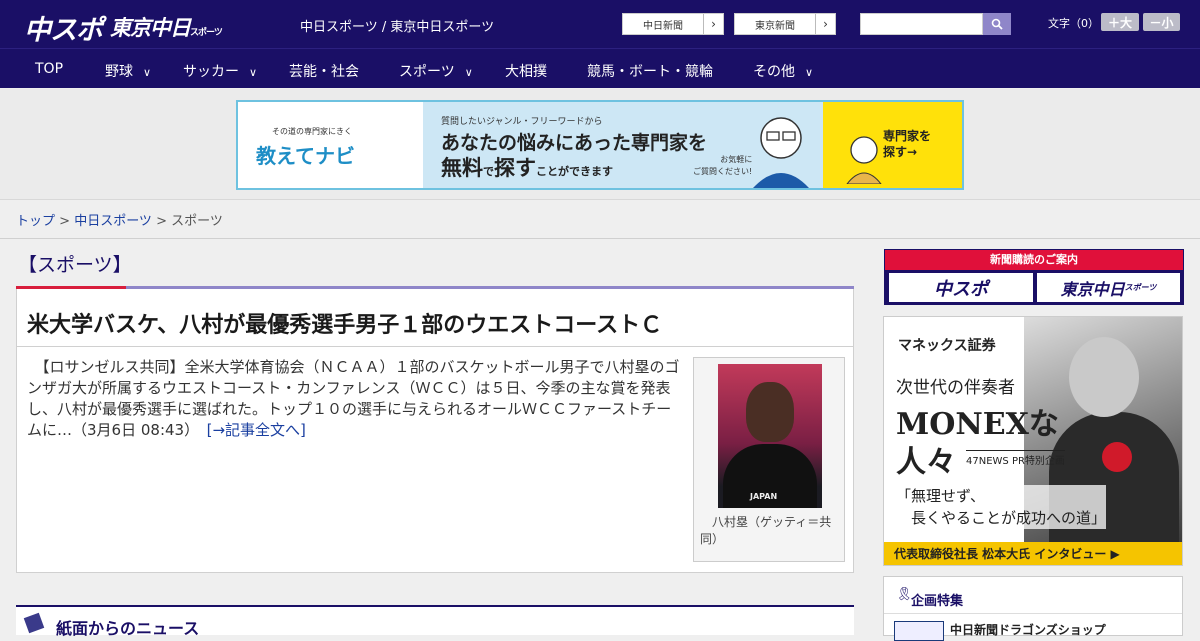 This screenshot has width=1200, height=641. Describe the element at coordinates (1001, 507) in the screenshot. I see `ad-quote: 「無理せず、 長くやることが成功への道」` at that location.